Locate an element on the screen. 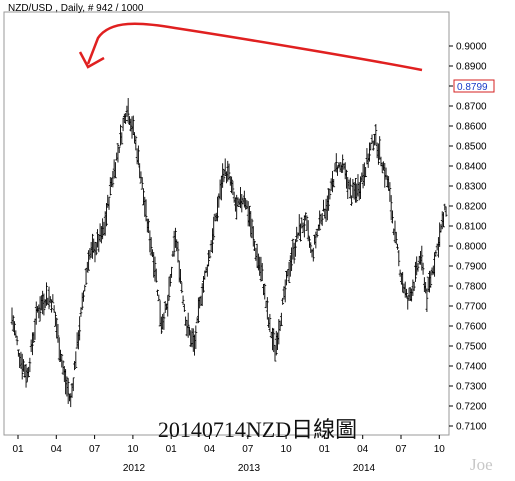 The width and height of the screenshot is (515, 481). watermark: Joe is located at coordinates (481, 464).